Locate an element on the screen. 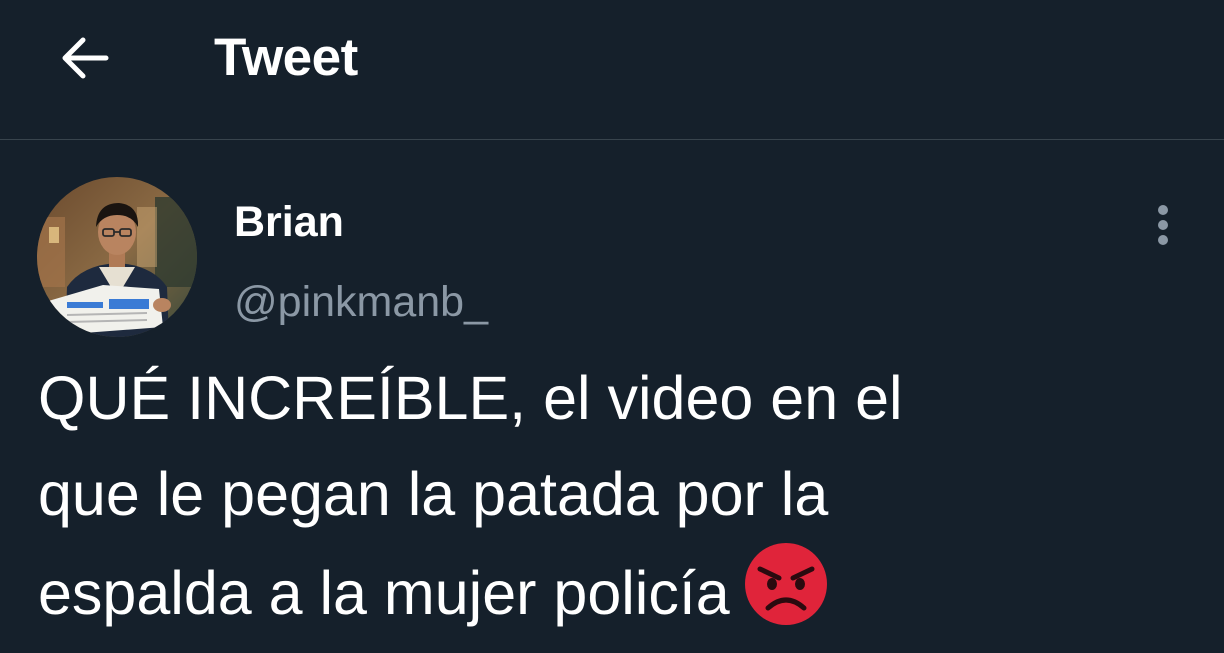 The width and height of the screenshot is (1224, 653). more-vertical-icon is located at coordinates (1163, 225).